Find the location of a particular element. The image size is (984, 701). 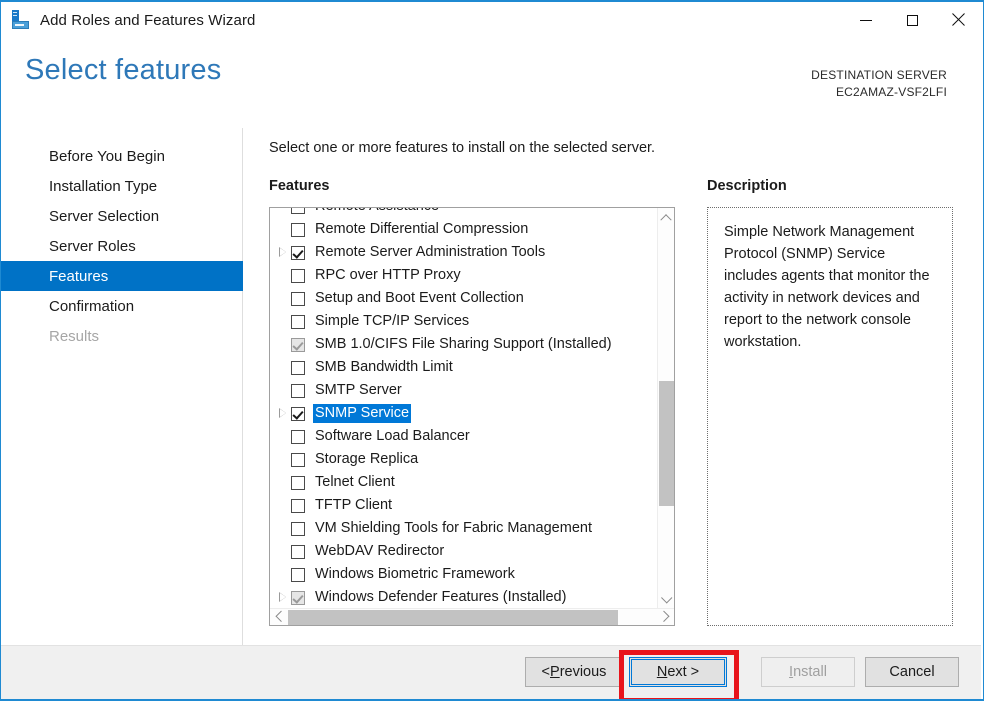

feature-row: WebDAV Redirector is located at coordinates (464, 551).